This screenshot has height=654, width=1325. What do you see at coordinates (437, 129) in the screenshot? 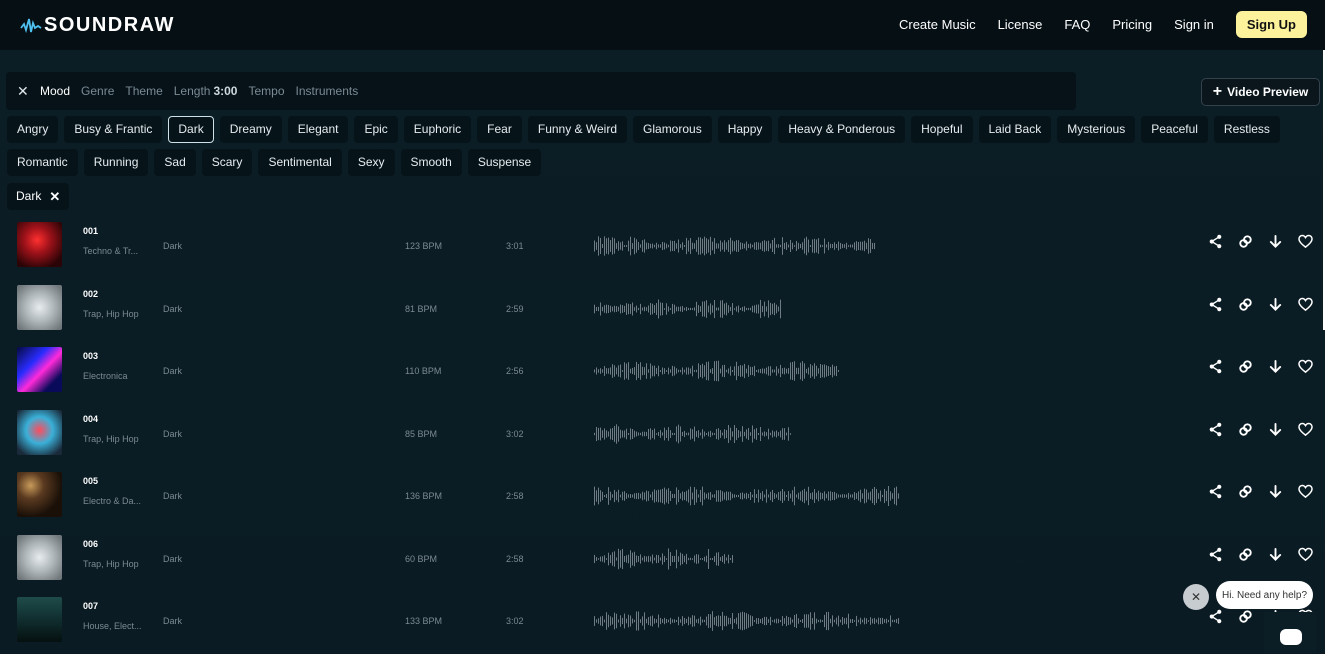
I see `mood-chip-euphoric: Euphoric` at bounding box center [437, 129].